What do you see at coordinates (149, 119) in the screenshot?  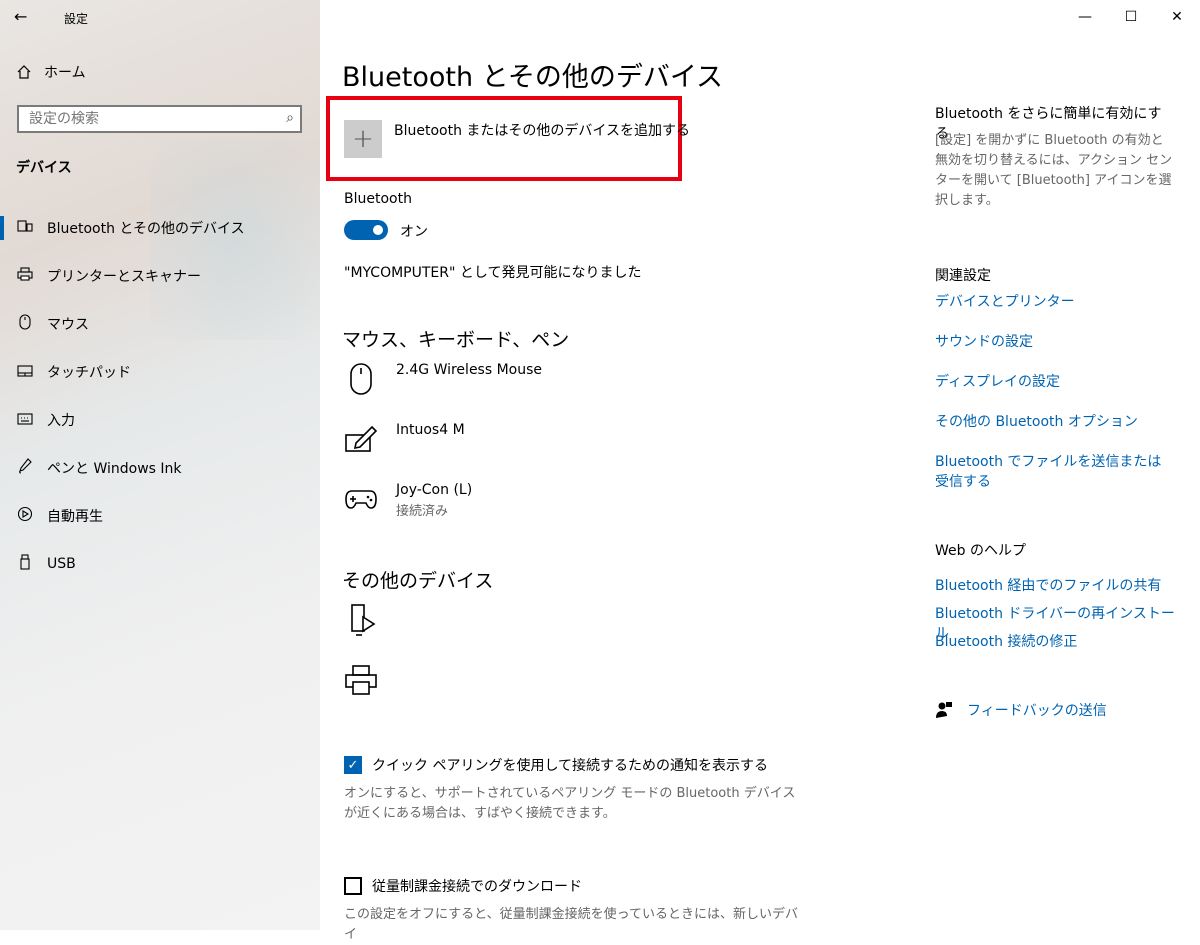 I see `search-input` at bounding box center [149, 119].